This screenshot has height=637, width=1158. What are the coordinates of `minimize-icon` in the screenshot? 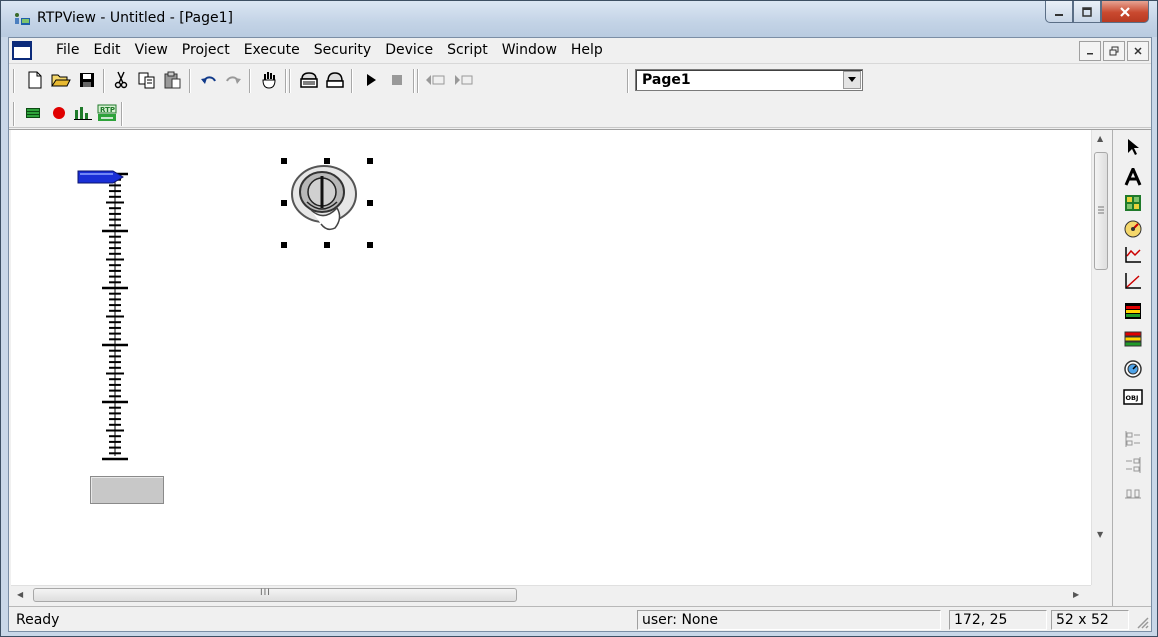 It's located at (1090, 54).